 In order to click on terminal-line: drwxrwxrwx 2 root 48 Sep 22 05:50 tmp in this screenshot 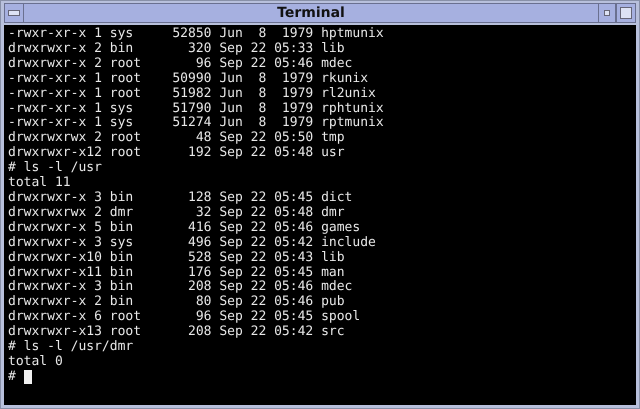, I will do `click(177, 138)`.